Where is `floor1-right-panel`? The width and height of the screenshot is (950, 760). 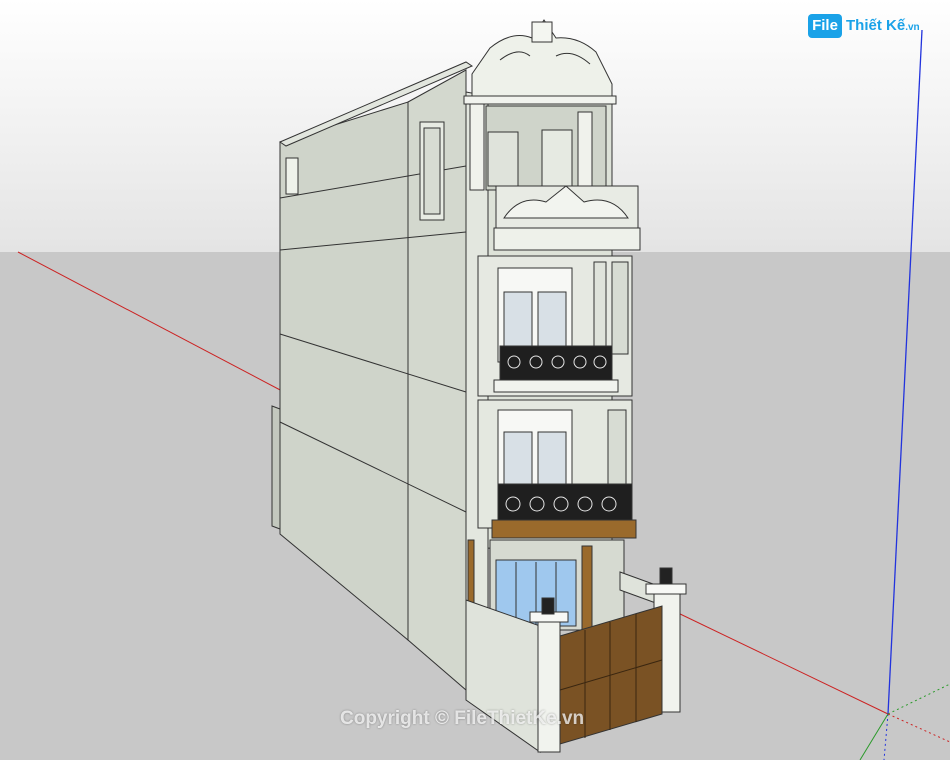 floor1-right-panel is located at coordinates (617, 449).